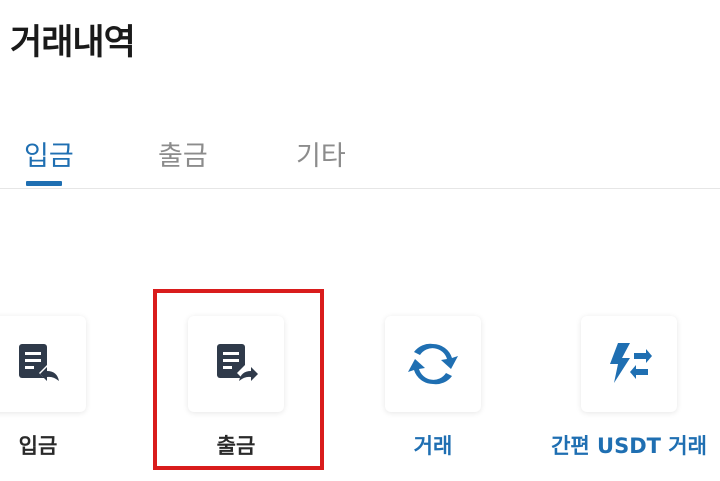 The height and width of the screenshot is (481, 720). Describe the element at coordinates (629, 446) in the screenshot. I see `quick-usdt-label: 간편 USDT 거래` at that location.